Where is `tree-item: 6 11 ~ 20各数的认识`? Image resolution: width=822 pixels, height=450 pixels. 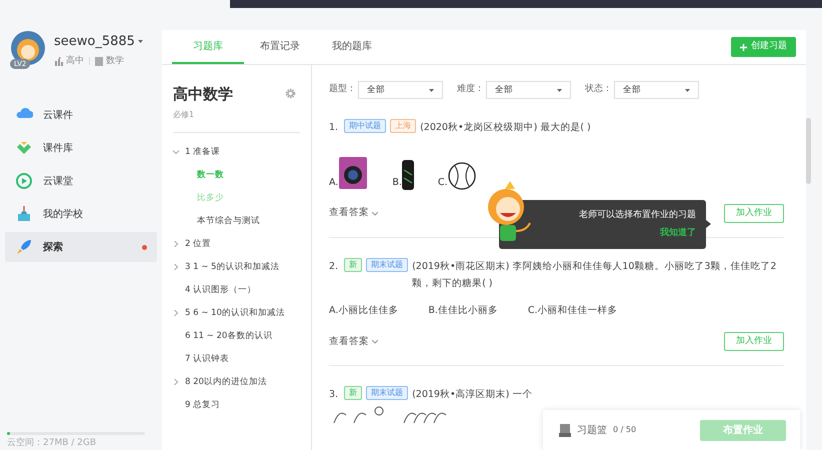
tree-item: 6 11 ~ 20各数的认识 is located at coordinates (228, 336).